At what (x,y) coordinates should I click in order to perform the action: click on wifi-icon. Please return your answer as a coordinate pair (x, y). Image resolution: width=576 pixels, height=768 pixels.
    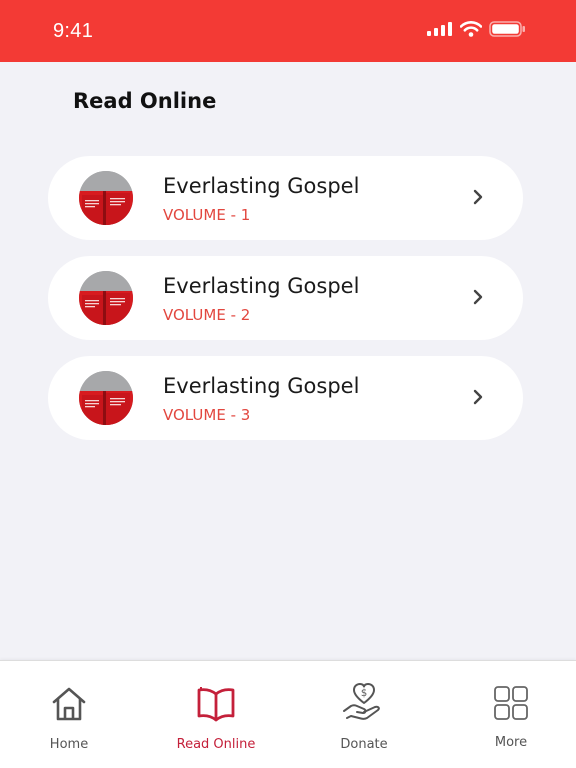
    Looking at the image, I should click on (471, 29).